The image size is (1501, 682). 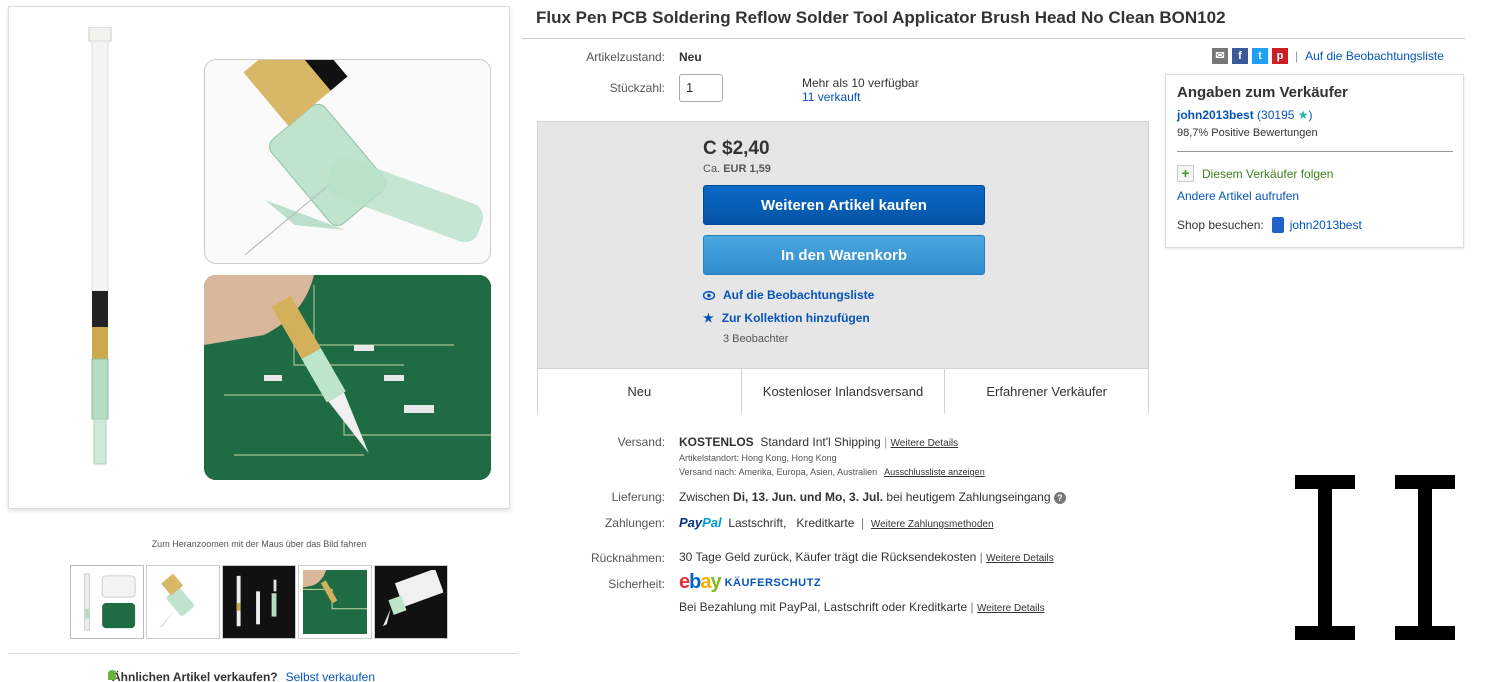 What do you see at coordinates (1059, 497) in the screenshot?
I see `help-icon: ?` at bounding box center [1059, 497].